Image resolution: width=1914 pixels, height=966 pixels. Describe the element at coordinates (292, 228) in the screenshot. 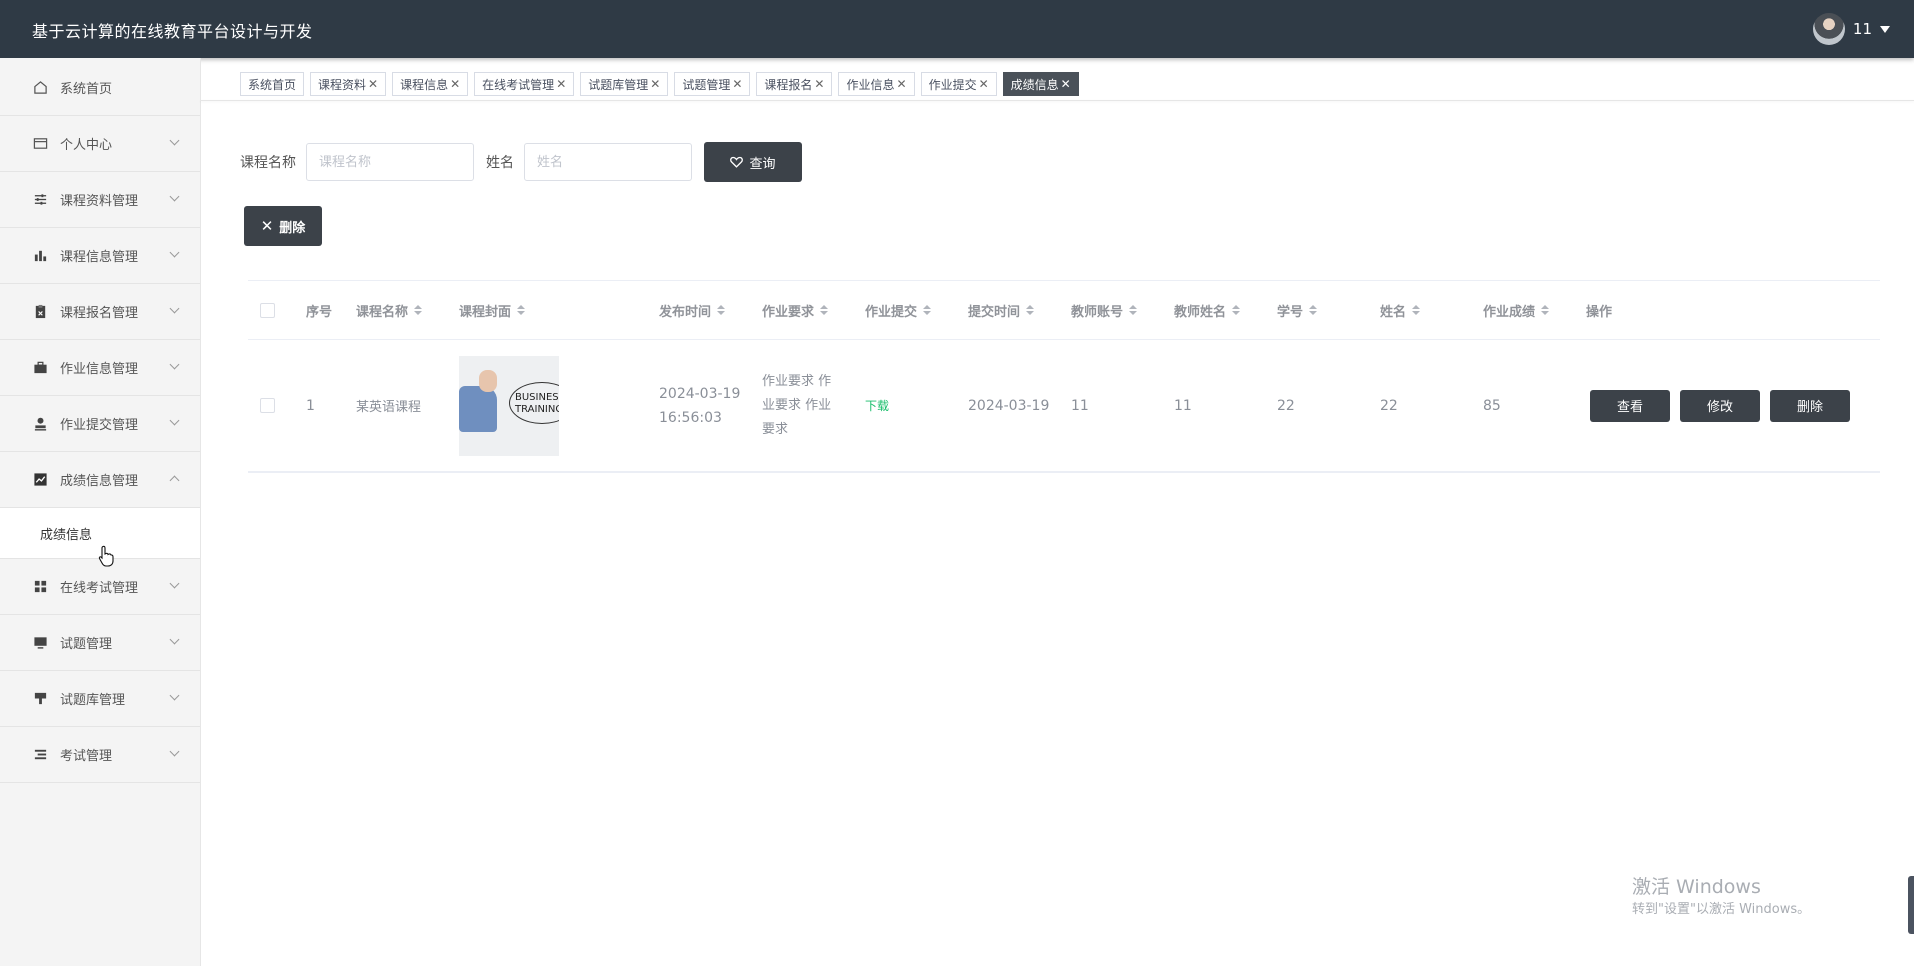

I see `delete-label: 删除` at that location.